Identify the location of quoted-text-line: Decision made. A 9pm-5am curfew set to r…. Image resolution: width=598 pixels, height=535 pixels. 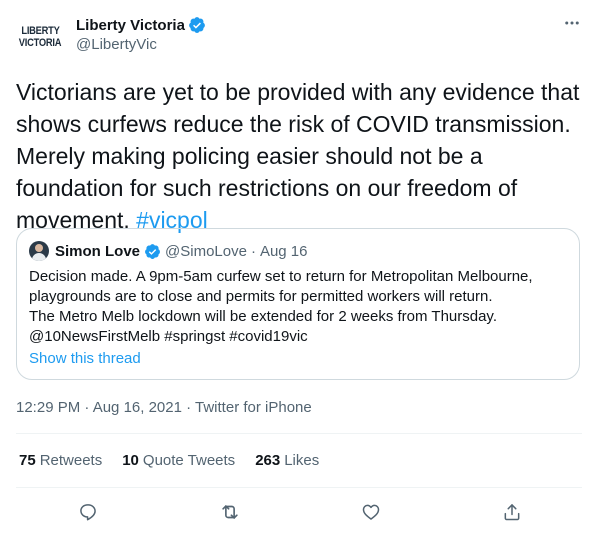
(281, 276).